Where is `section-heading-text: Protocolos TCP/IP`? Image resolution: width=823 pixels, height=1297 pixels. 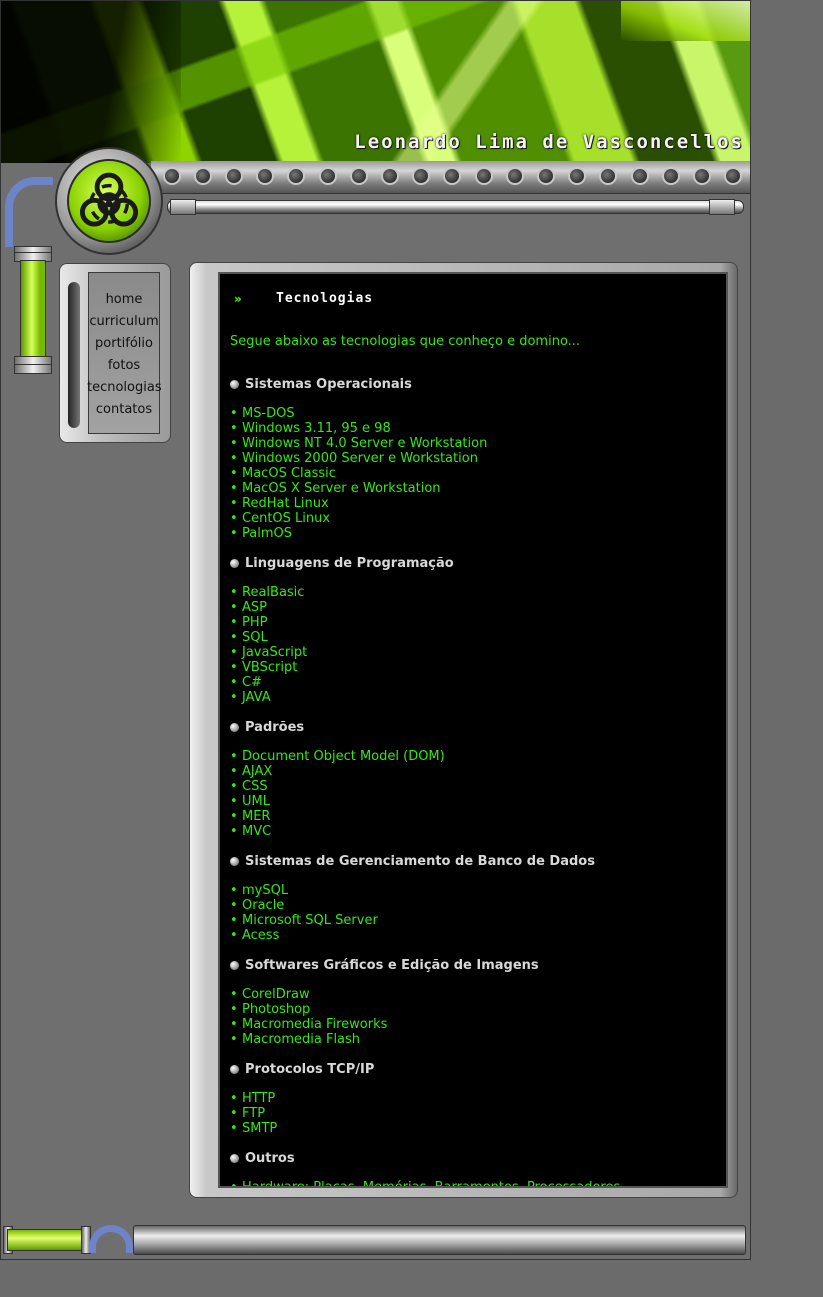 section-heading-text: Protocolos TCP/IP is located at coordinates (310, 1069).